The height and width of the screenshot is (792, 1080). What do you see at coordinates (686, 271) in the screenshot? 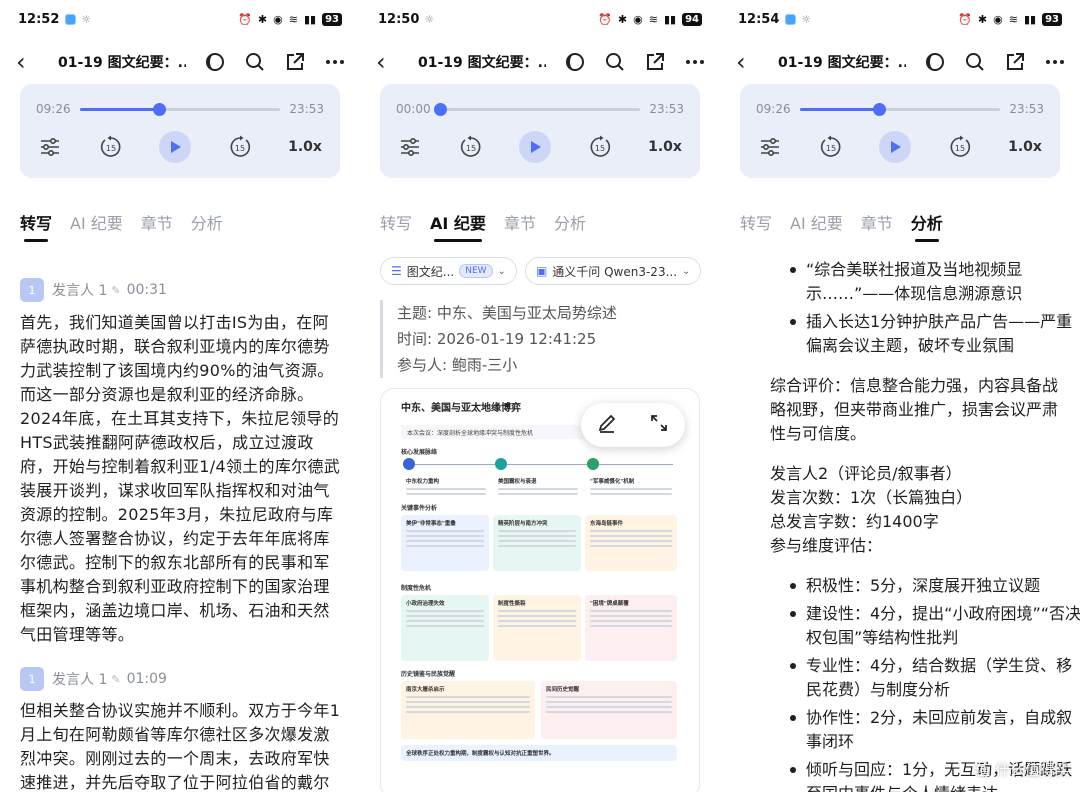
I see `chevron-down-icon: ⌄` at bounding box center [686, 271].